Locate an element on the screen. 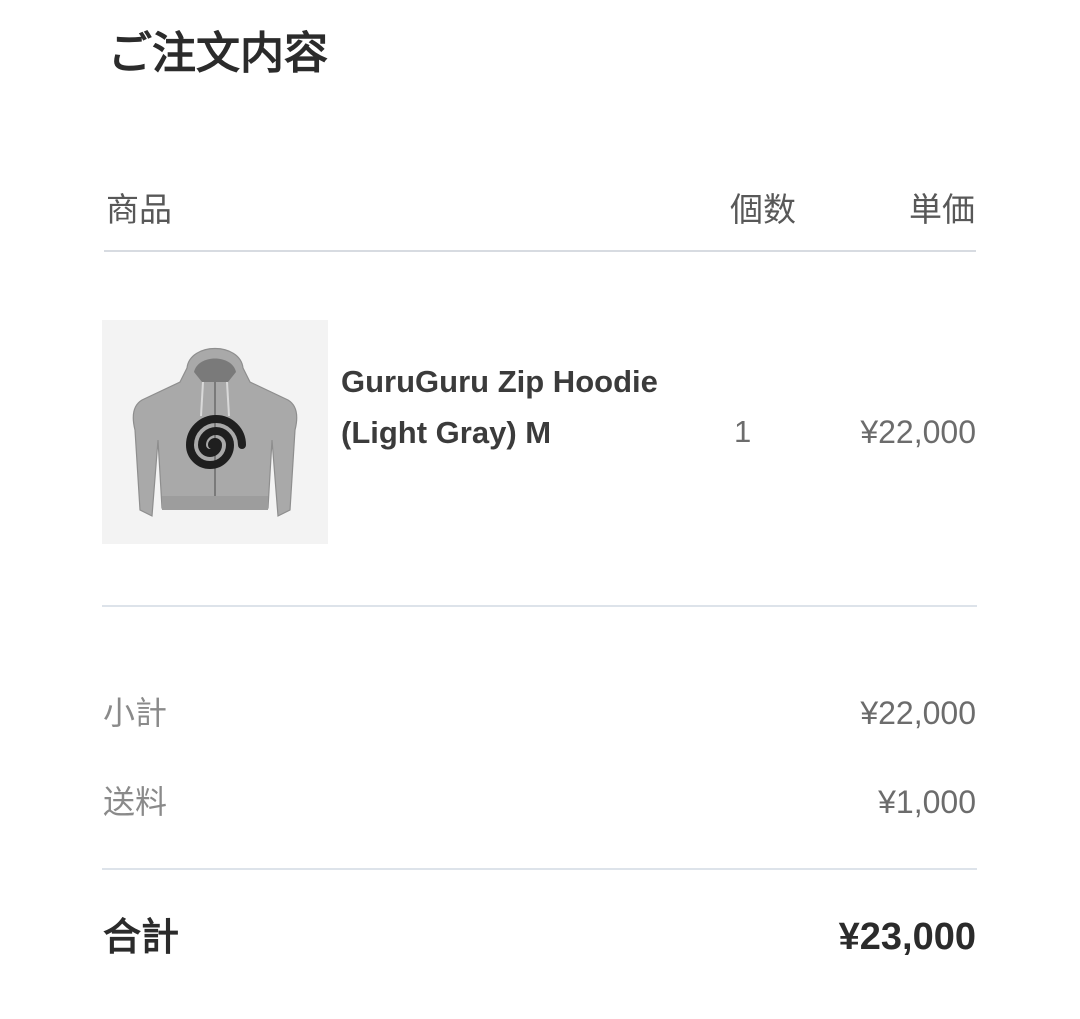 The height and width of the screenshot is (1019, 1080). shipping-label: 送料 is located at coordinates (135, 802).